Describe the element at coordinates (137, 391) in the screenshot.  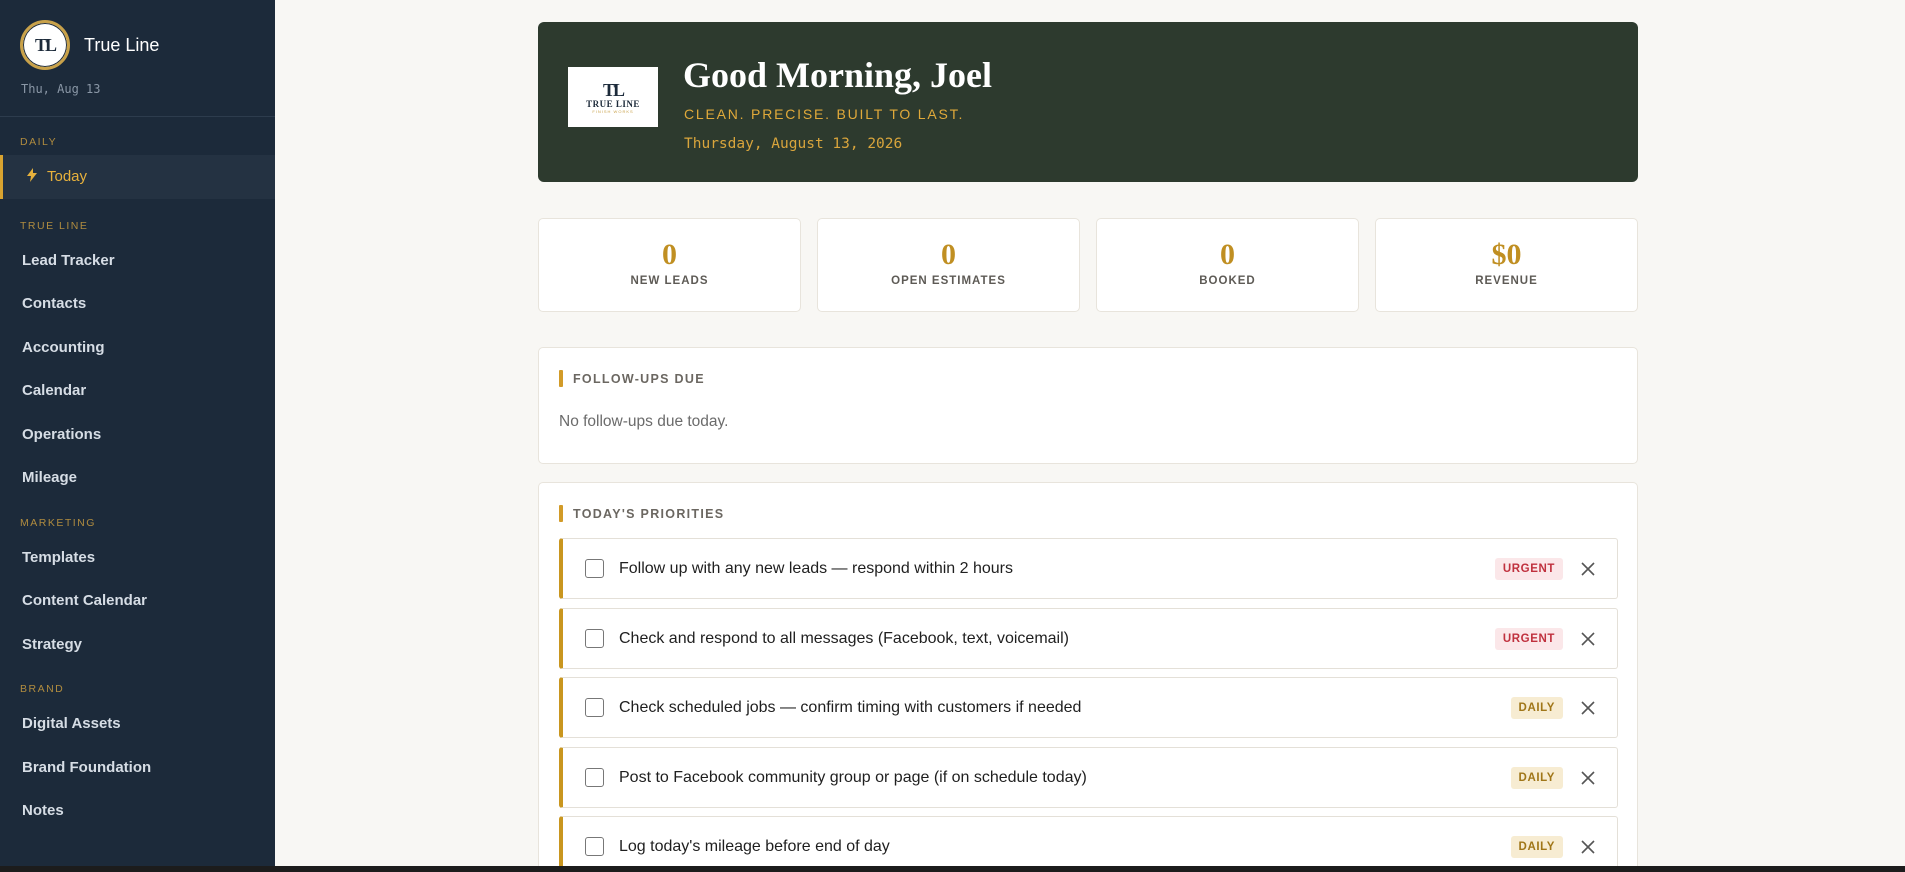
I see `sidebar-item-calendar: Calendar` at that location.